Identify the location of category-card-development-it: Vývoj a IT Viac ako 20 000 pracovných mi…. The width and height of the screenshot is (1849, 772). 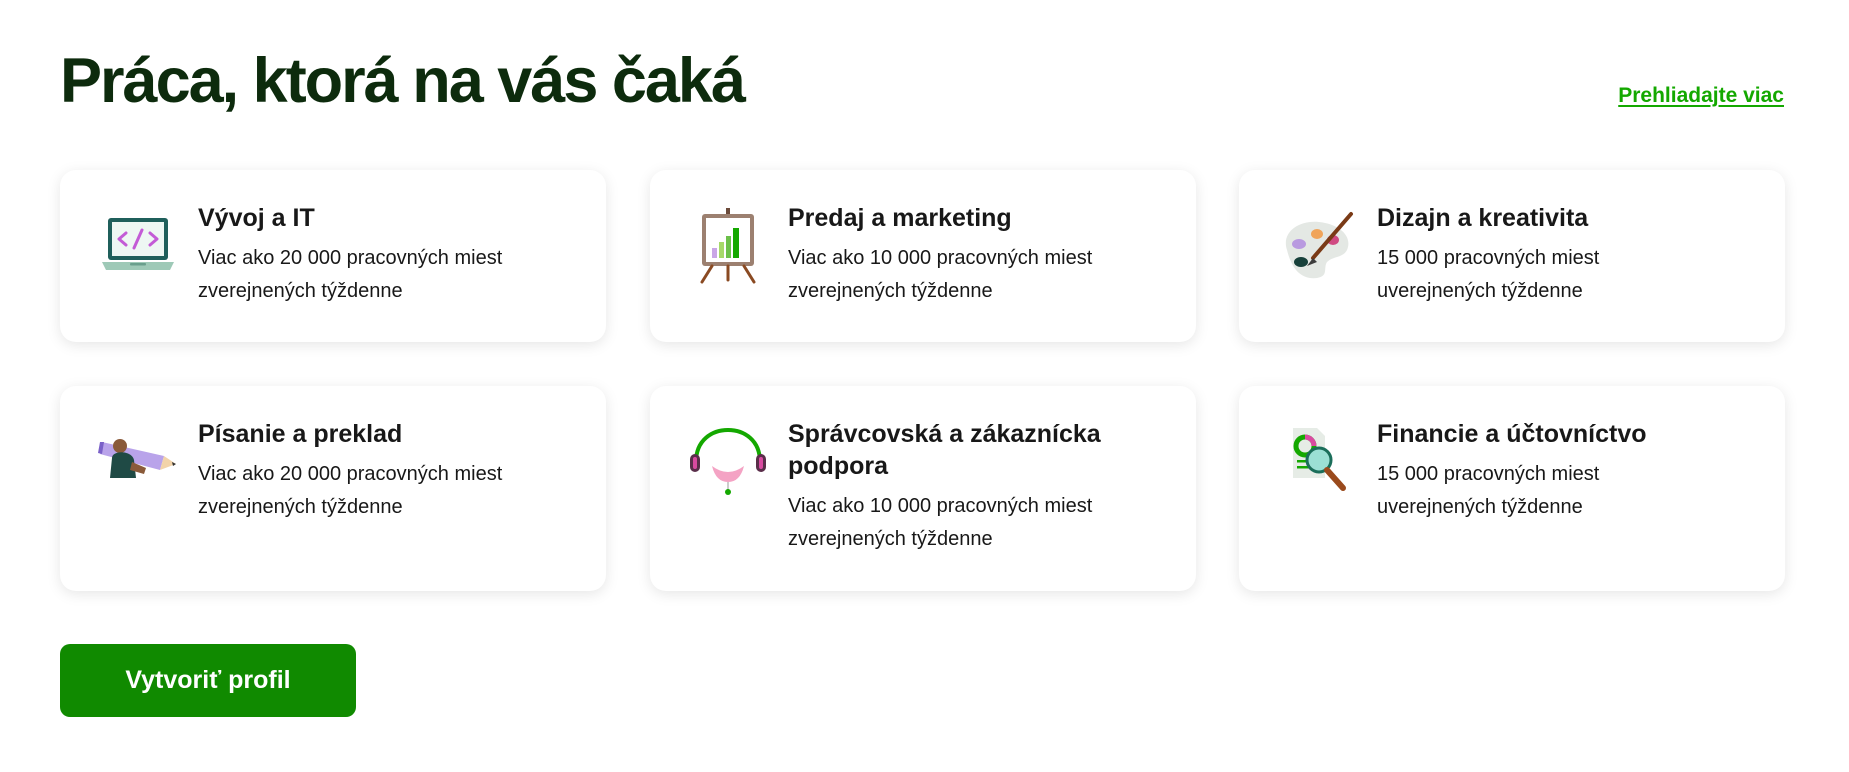
(333, 256).